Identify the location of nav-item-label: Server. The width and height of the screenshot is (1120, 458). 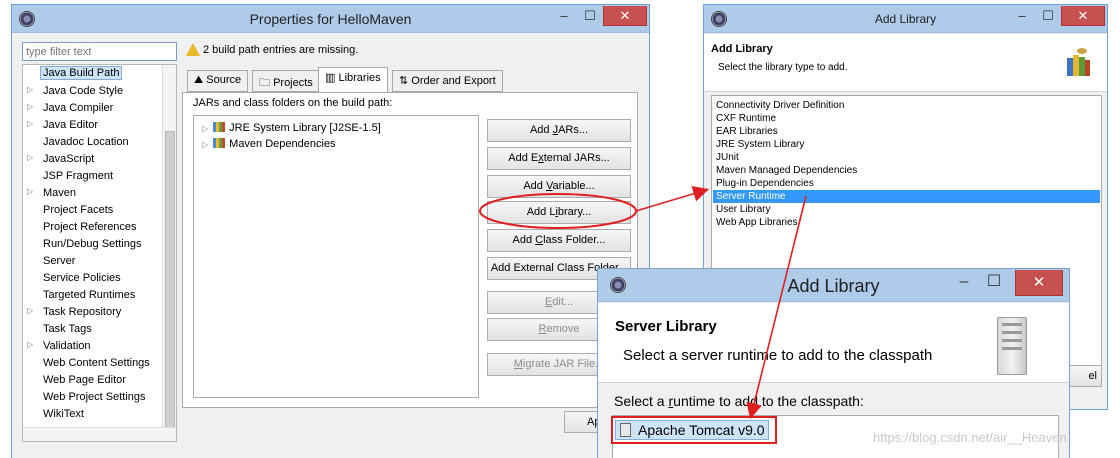
(59, 261).